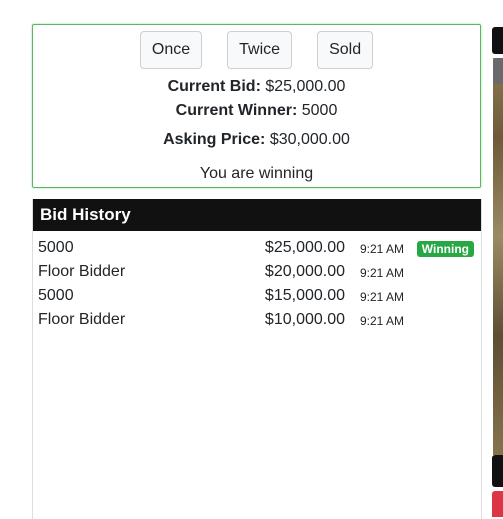 Image resolution: width=503 pixels, height=519 pixels. I want to click on winning-status-message: You are winning, so click(256, 173).